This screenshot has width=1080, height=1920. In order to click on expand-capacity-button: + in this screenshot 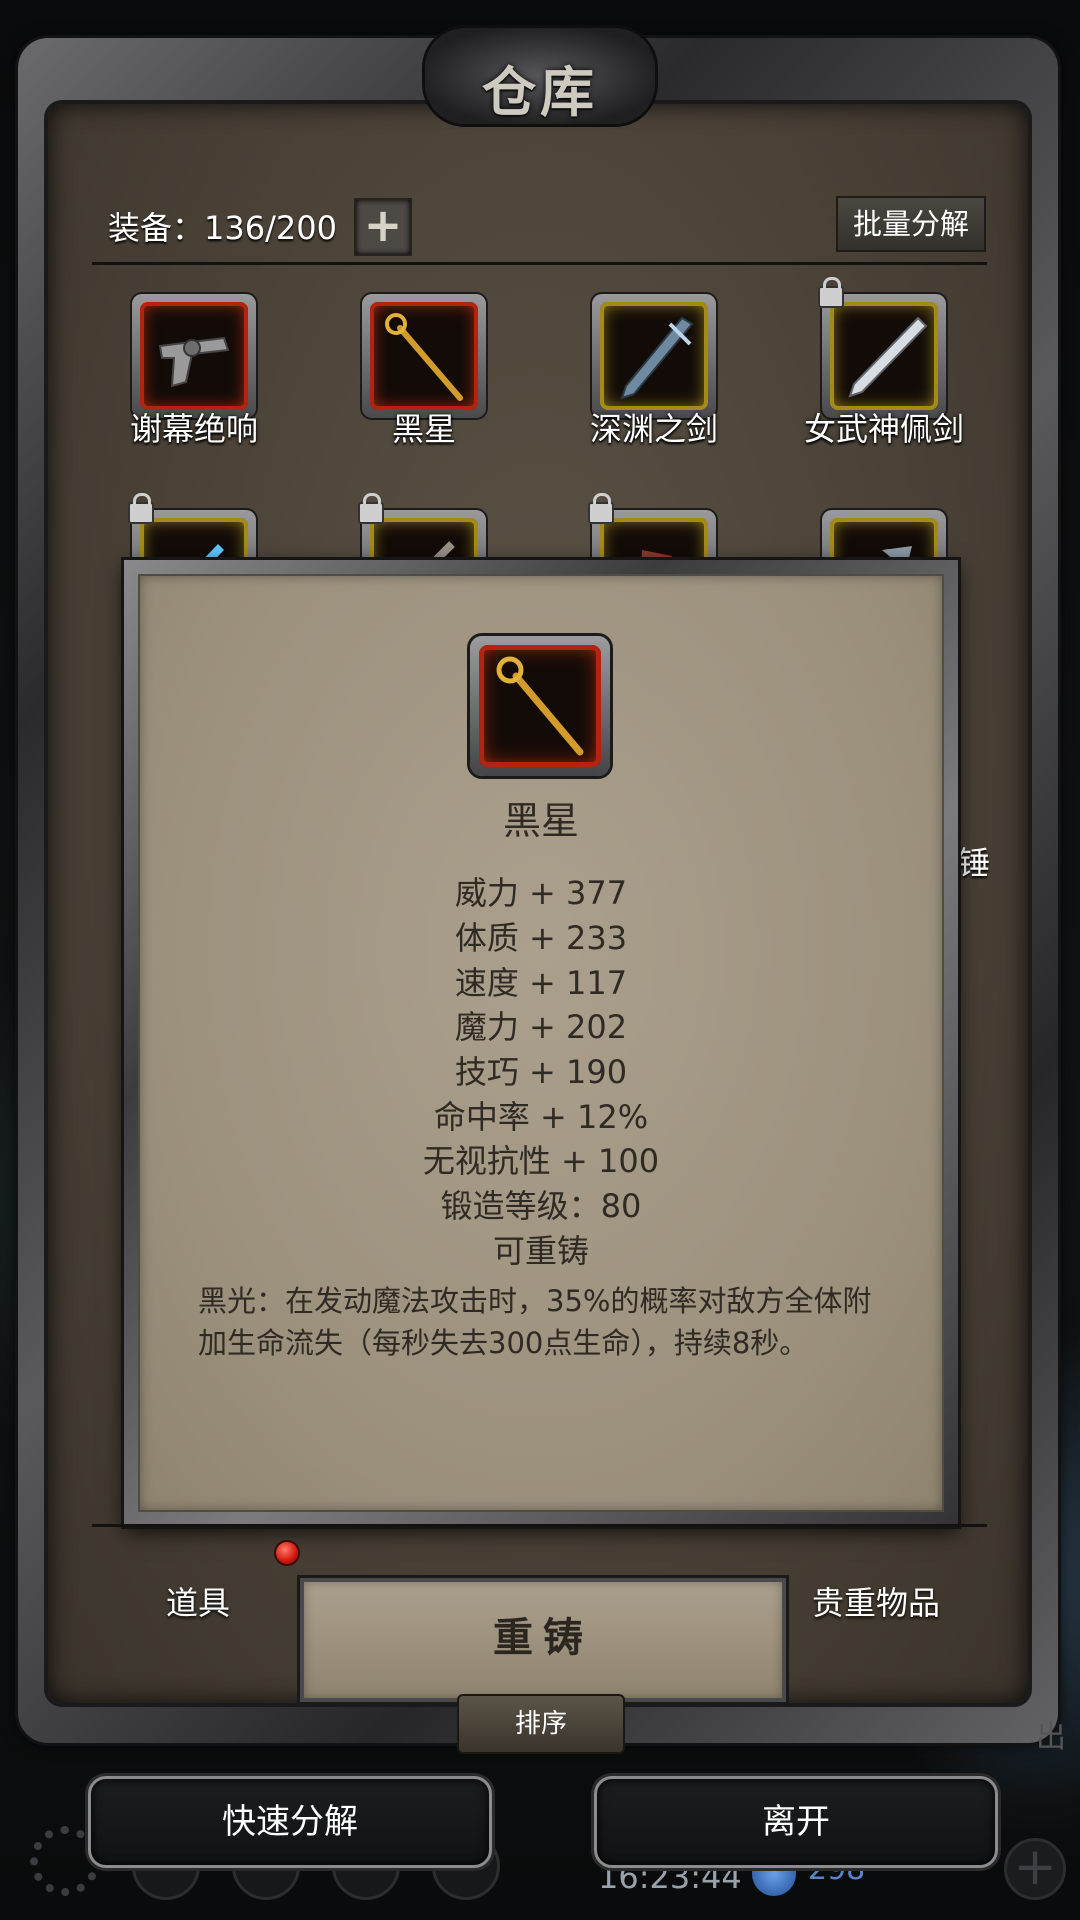, I will do `click(383, 227)`.